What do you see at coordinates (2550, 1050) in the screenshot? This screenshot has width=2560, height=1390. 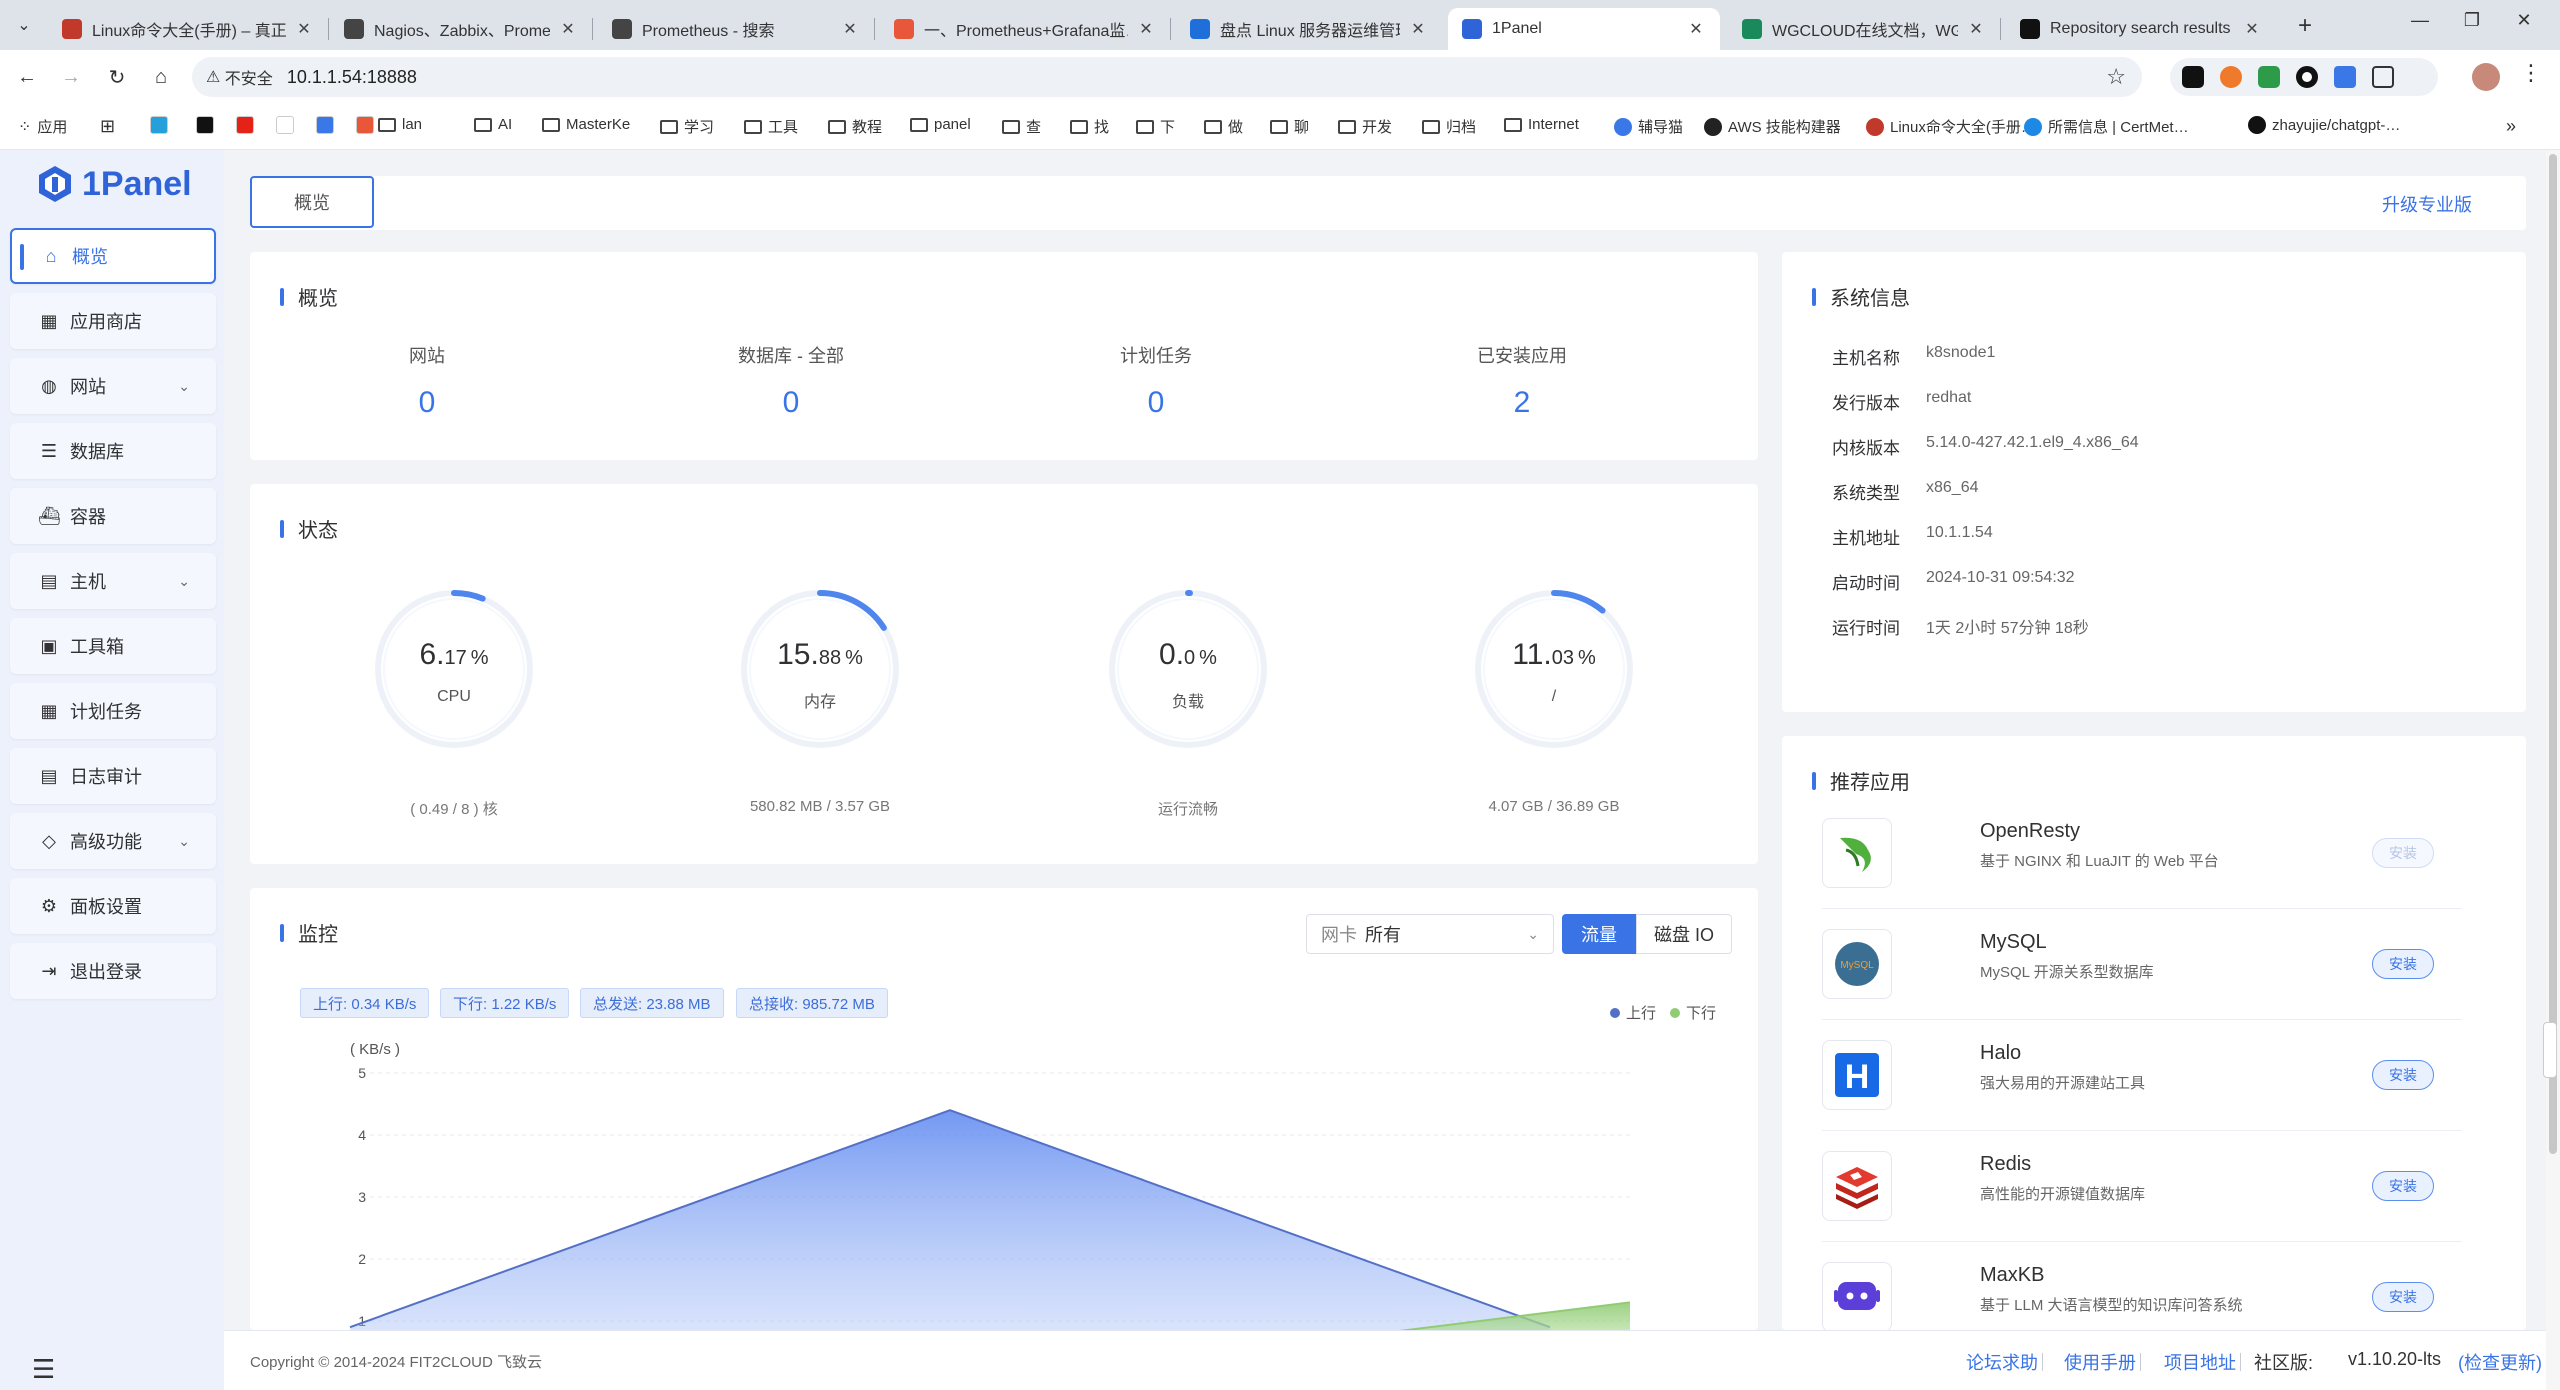 I see `side-panel-handle` at bounding box center [2550, 1050].